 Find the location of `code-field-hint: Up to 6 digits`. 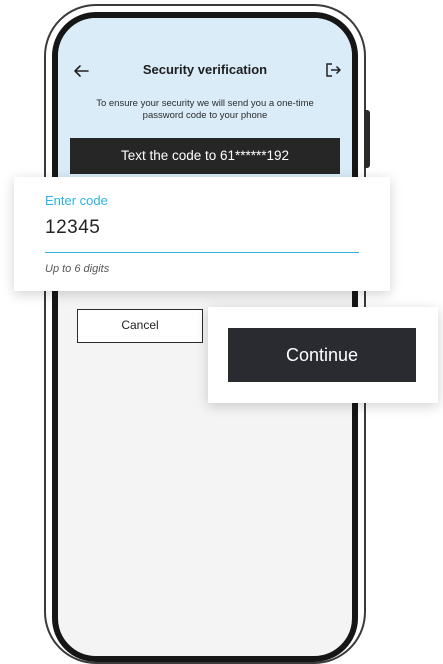

code-field-hint: Up to 6 digits is located at coordinates (77, 269).